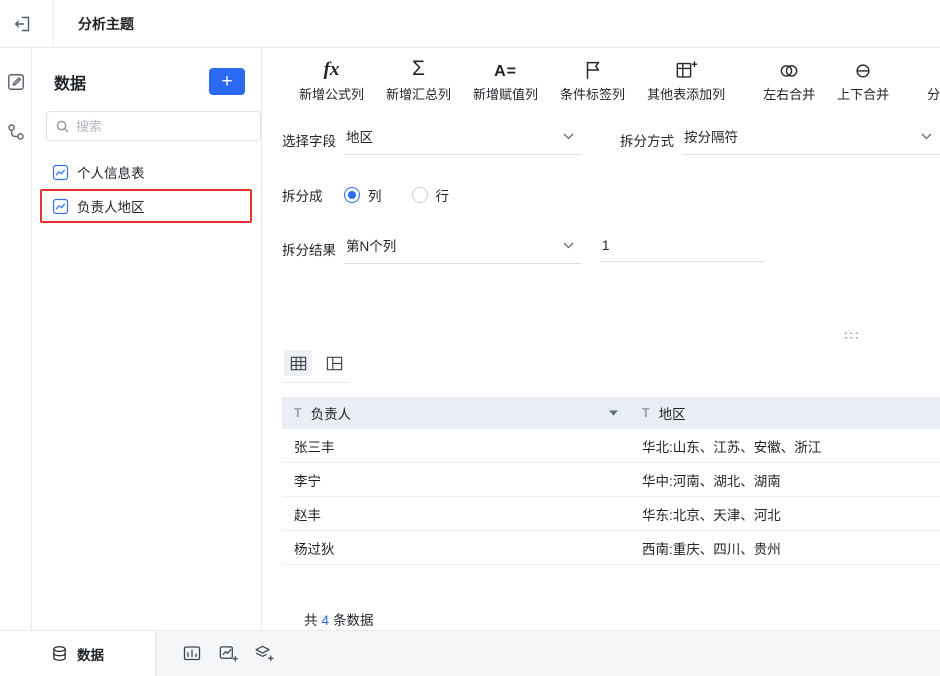 The height and width of the screenshot is (676, 940). What do you see at coordinates (16, 82) in the screenshot?
I see `dataset-edit-icon` at bounding box center [16, 82].